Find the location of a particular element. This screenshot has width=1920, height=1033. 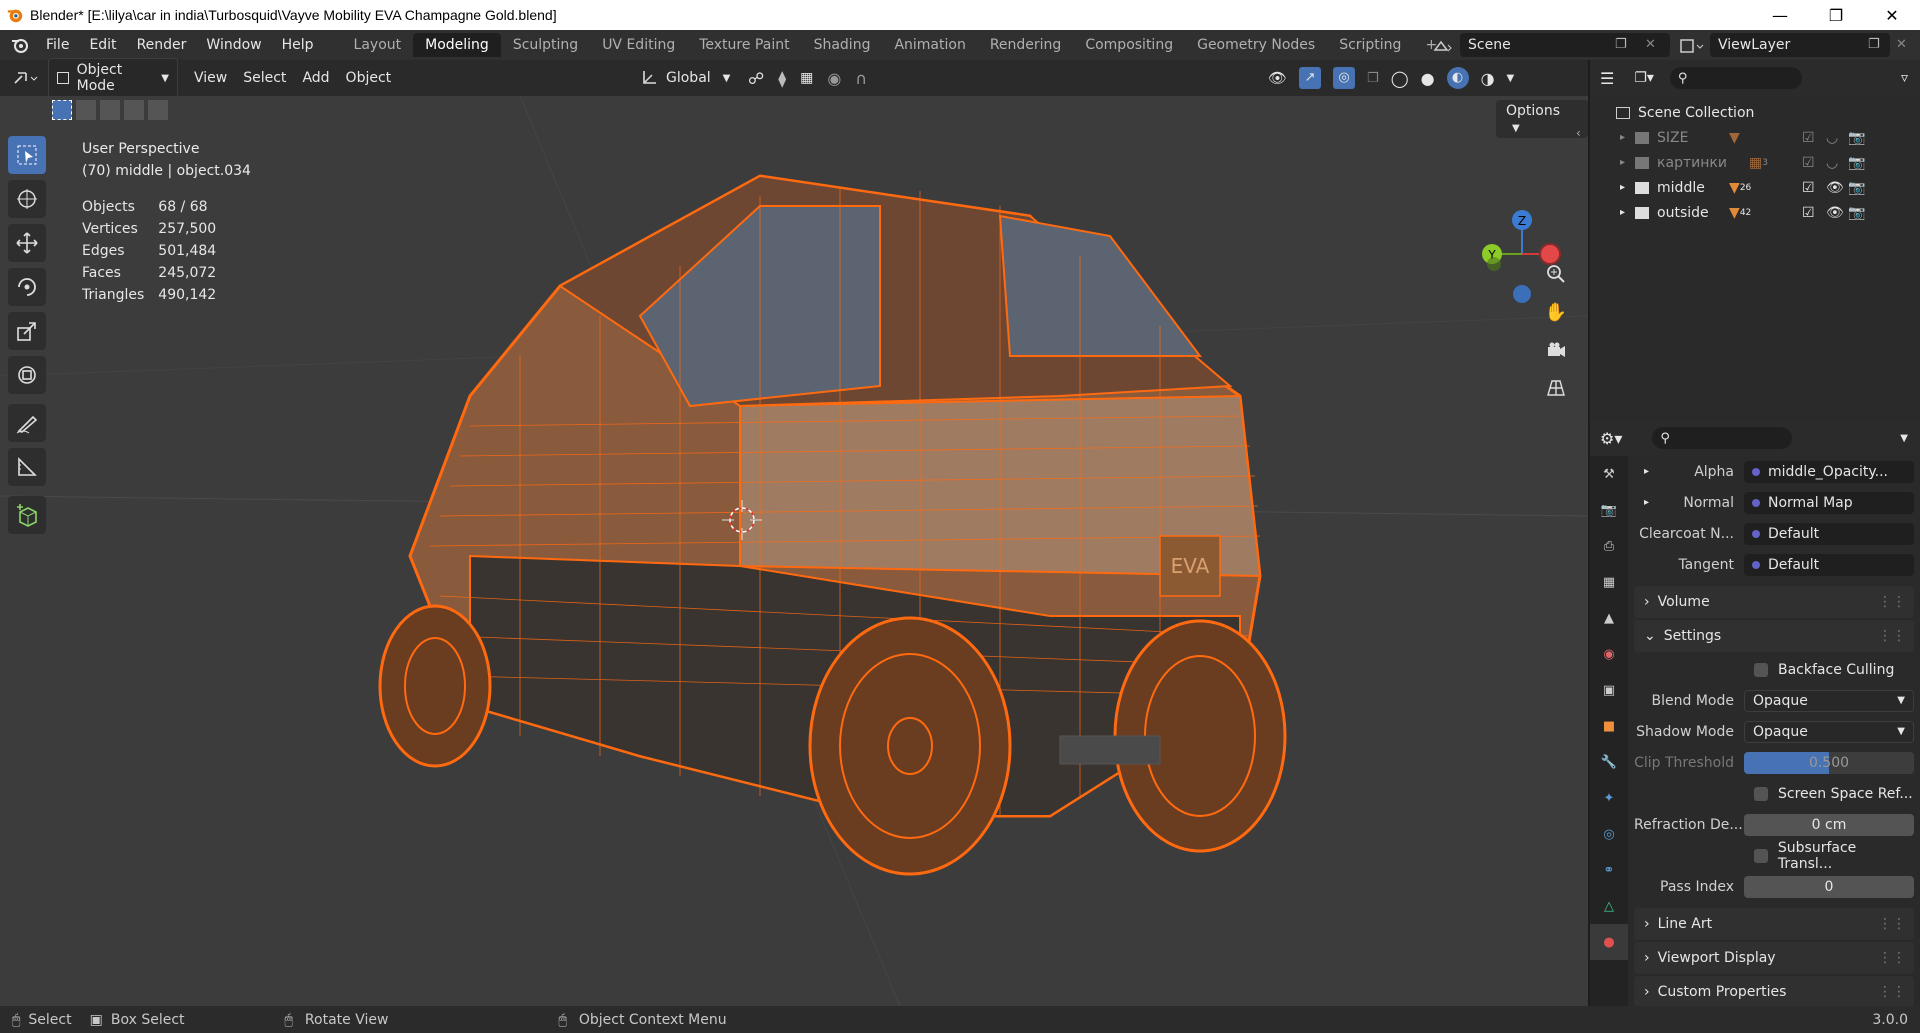

cursor-tool is located at coordinates (27, 199).